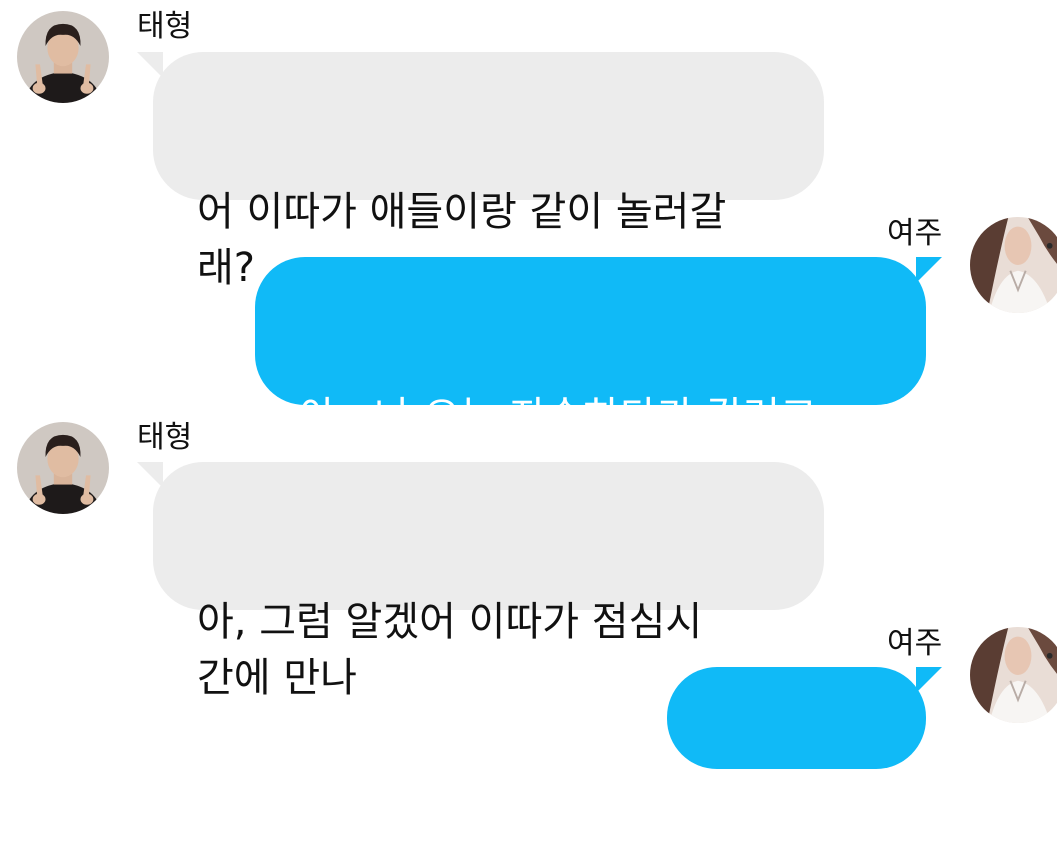 This screenshot has width=1057, height=855. What do you see at coordinates (791, 827) in the screenshot?
I see `message-text: 응 알았어` at bounding box center [791, 827].